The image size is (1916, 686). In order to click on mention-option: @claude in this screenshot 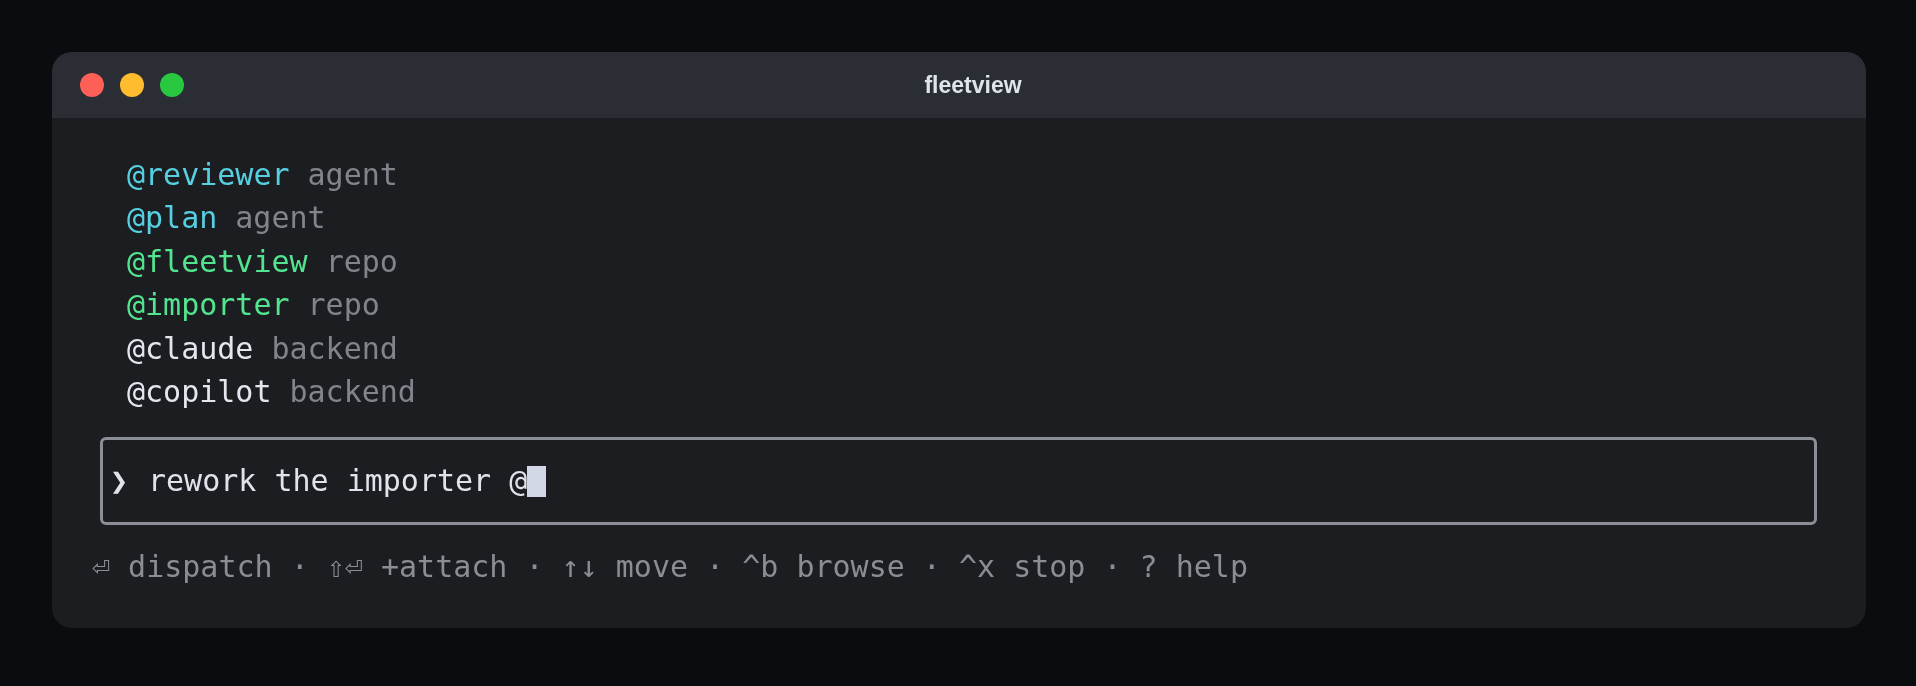, I will do `click(190, 348)`.